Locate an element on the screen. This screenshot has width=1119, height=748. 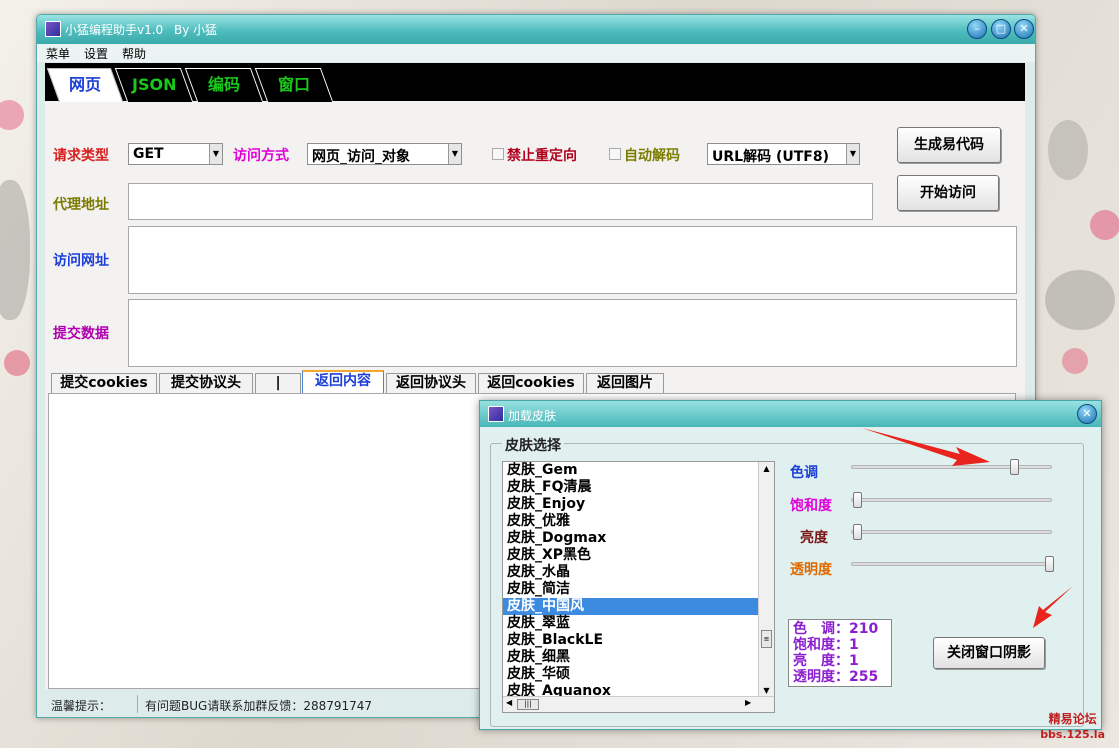
generate-code-label: 生成易代码 is located at coordinates (949, 145).